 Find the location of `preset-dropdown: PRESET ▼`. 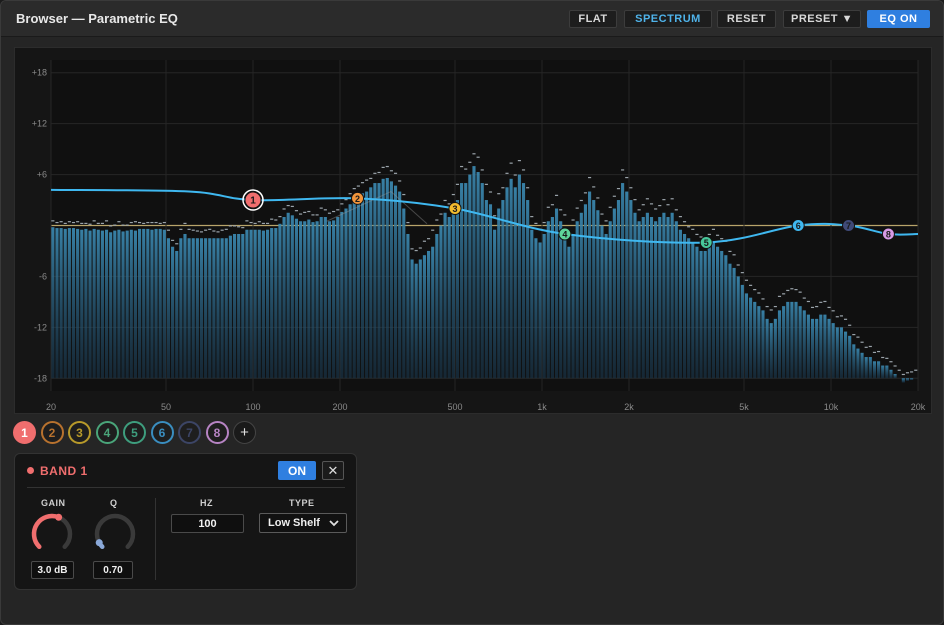

preset-dropdown: PRESET ▼ is located at coordinates (822, 19).